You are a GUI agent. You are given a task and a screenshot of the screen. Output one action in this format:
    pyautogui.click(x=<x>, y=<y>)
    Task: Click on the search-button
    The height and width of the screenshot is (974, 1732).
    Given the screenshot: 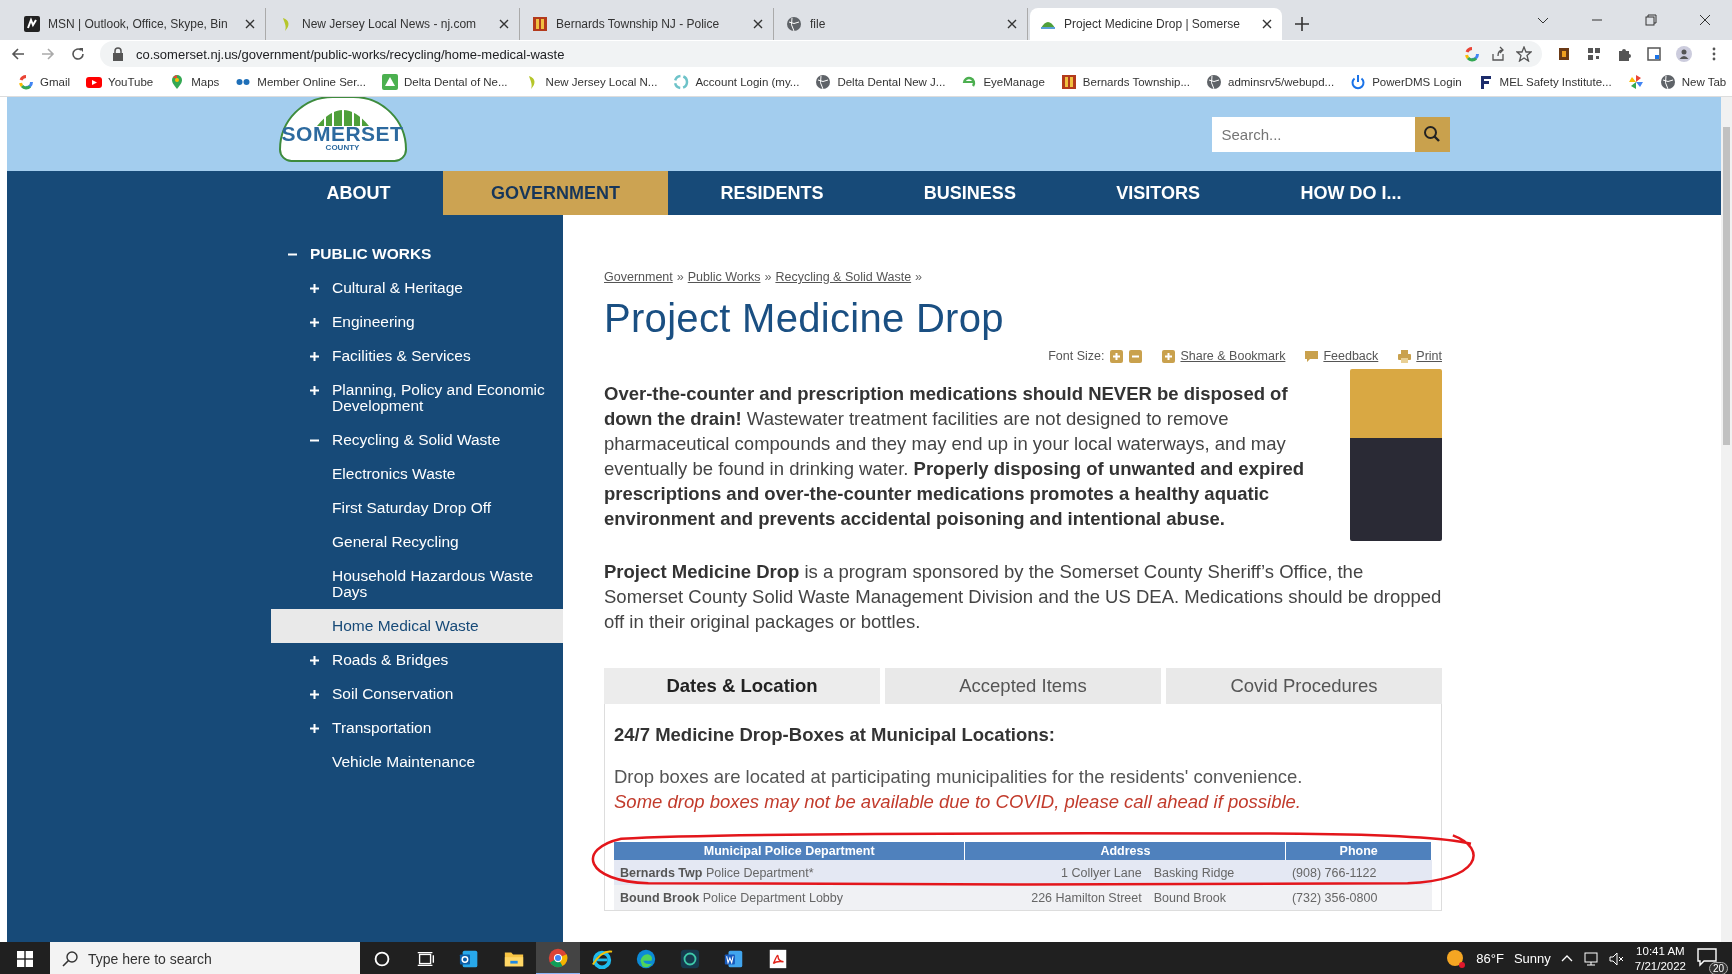 What is the action you would take?
    pyautogui.click(x=1432, y=134)
    